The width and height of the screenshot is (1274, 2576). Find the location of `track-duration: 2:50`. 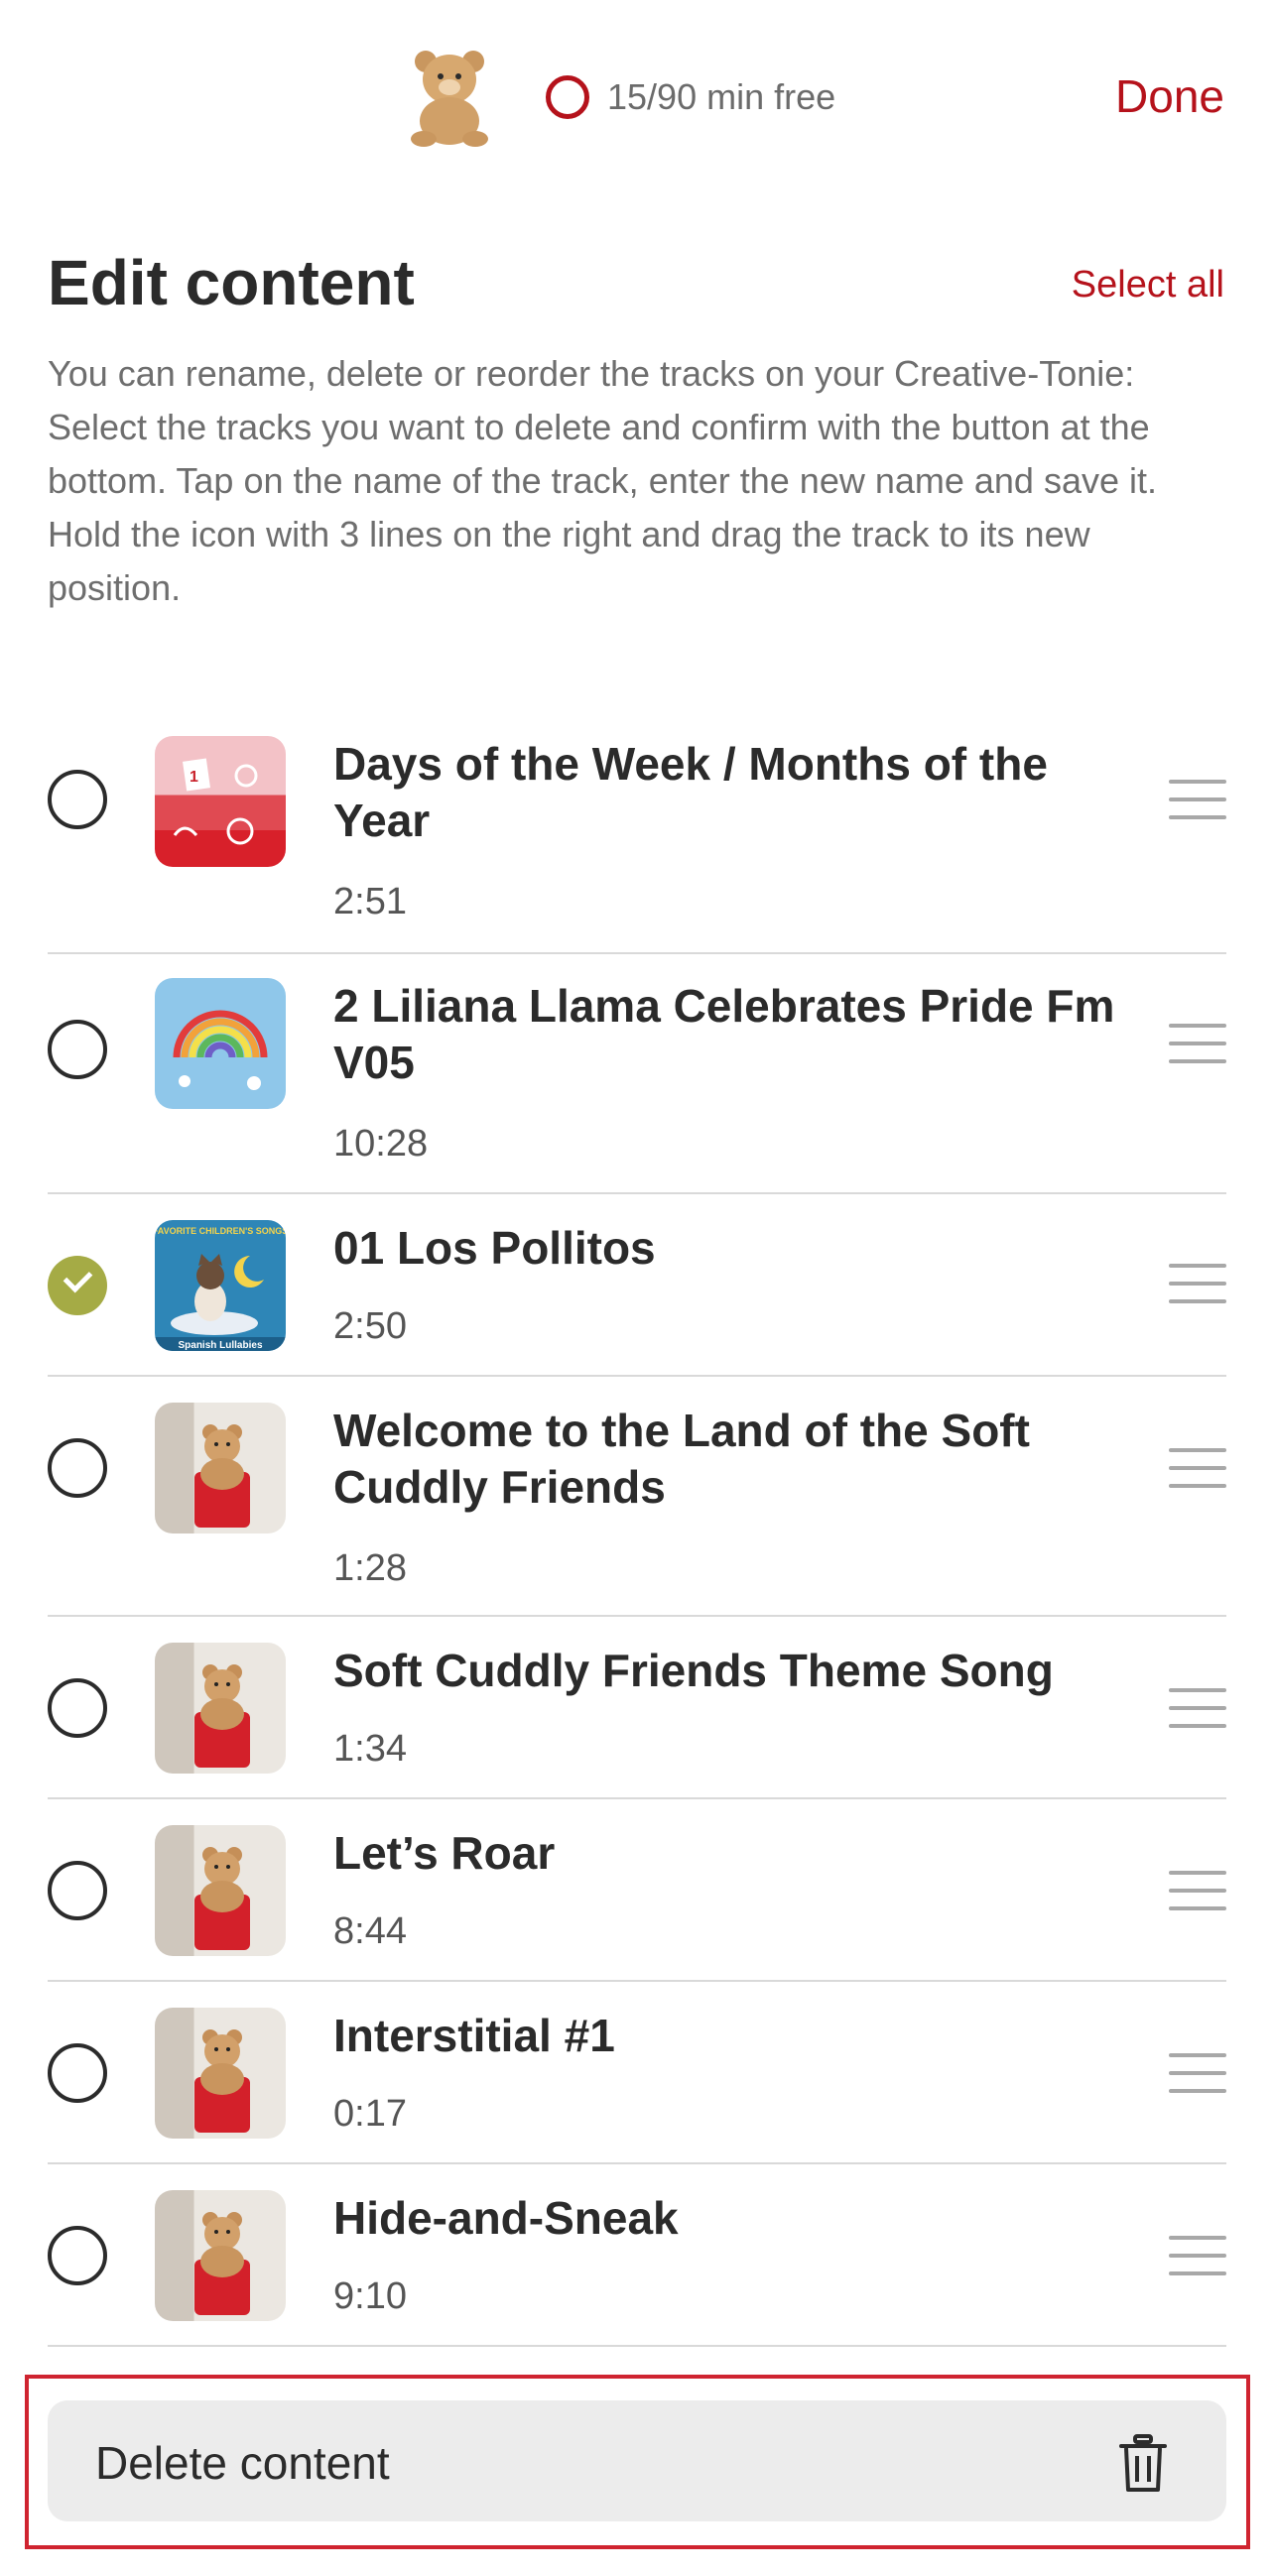

track-duration: 2:50 is located at coordinates (370, 1326).